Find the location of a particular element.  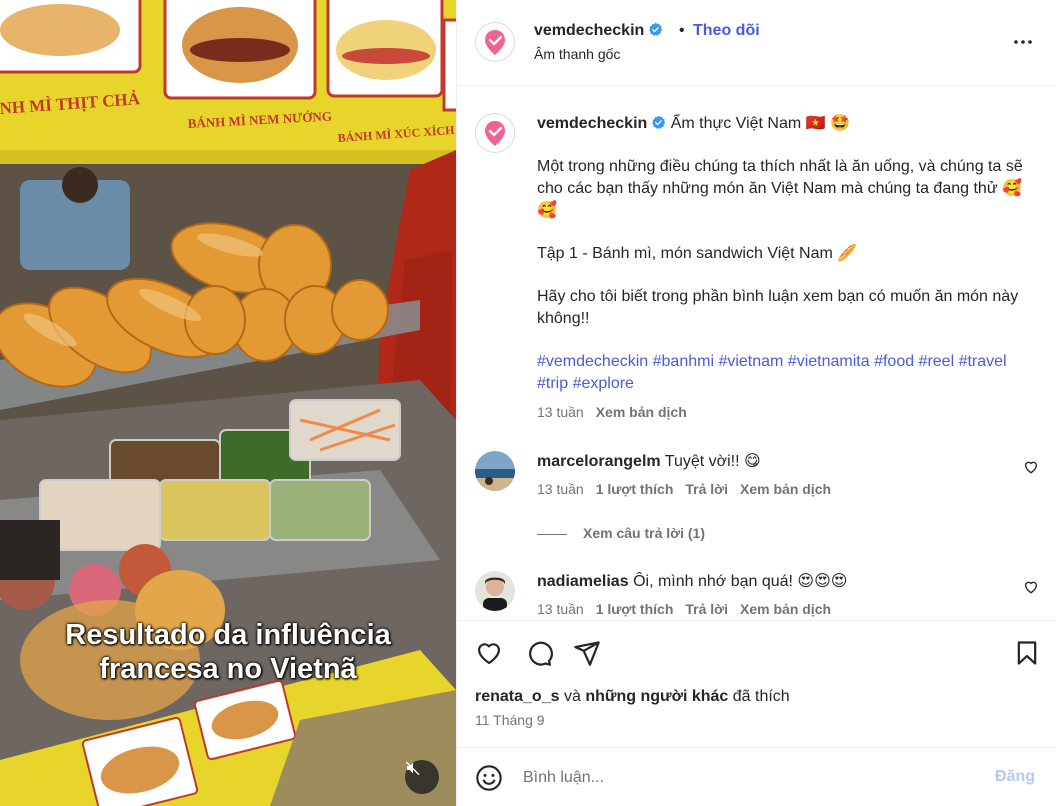

author-username: vemdecheckin is located at coordinates (598, 31).